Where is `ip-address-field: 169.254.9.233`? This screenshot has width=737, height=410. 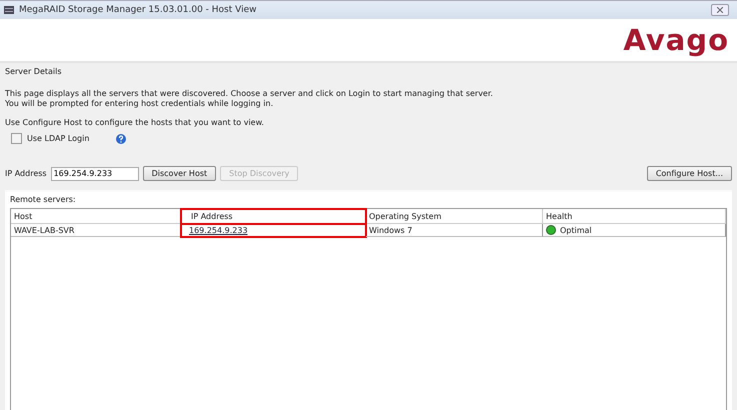
ip-address-field: 169.254.9.233 is located at coordinates (94, 173).